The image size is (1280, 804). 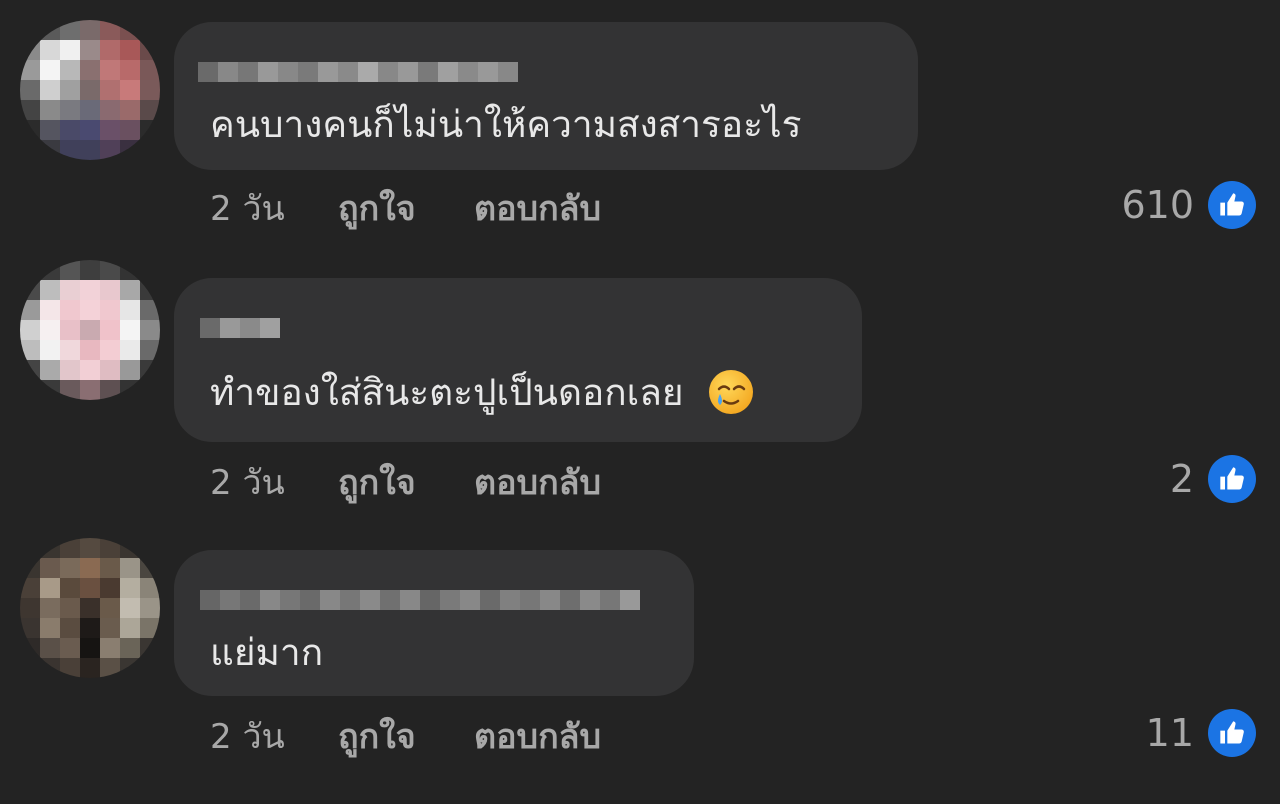 I want to click on comment-bubble: คนบางคนก็ไม่น่าให้ความสงสารอะไร, so click(x=546, y=96).